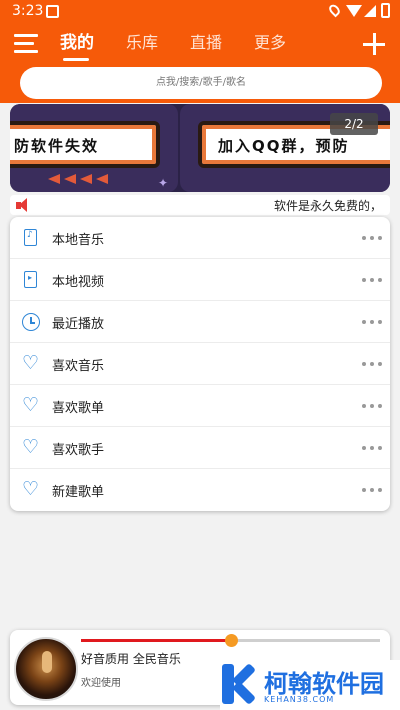  I want to click on progress-thumb, so click(231, 640).